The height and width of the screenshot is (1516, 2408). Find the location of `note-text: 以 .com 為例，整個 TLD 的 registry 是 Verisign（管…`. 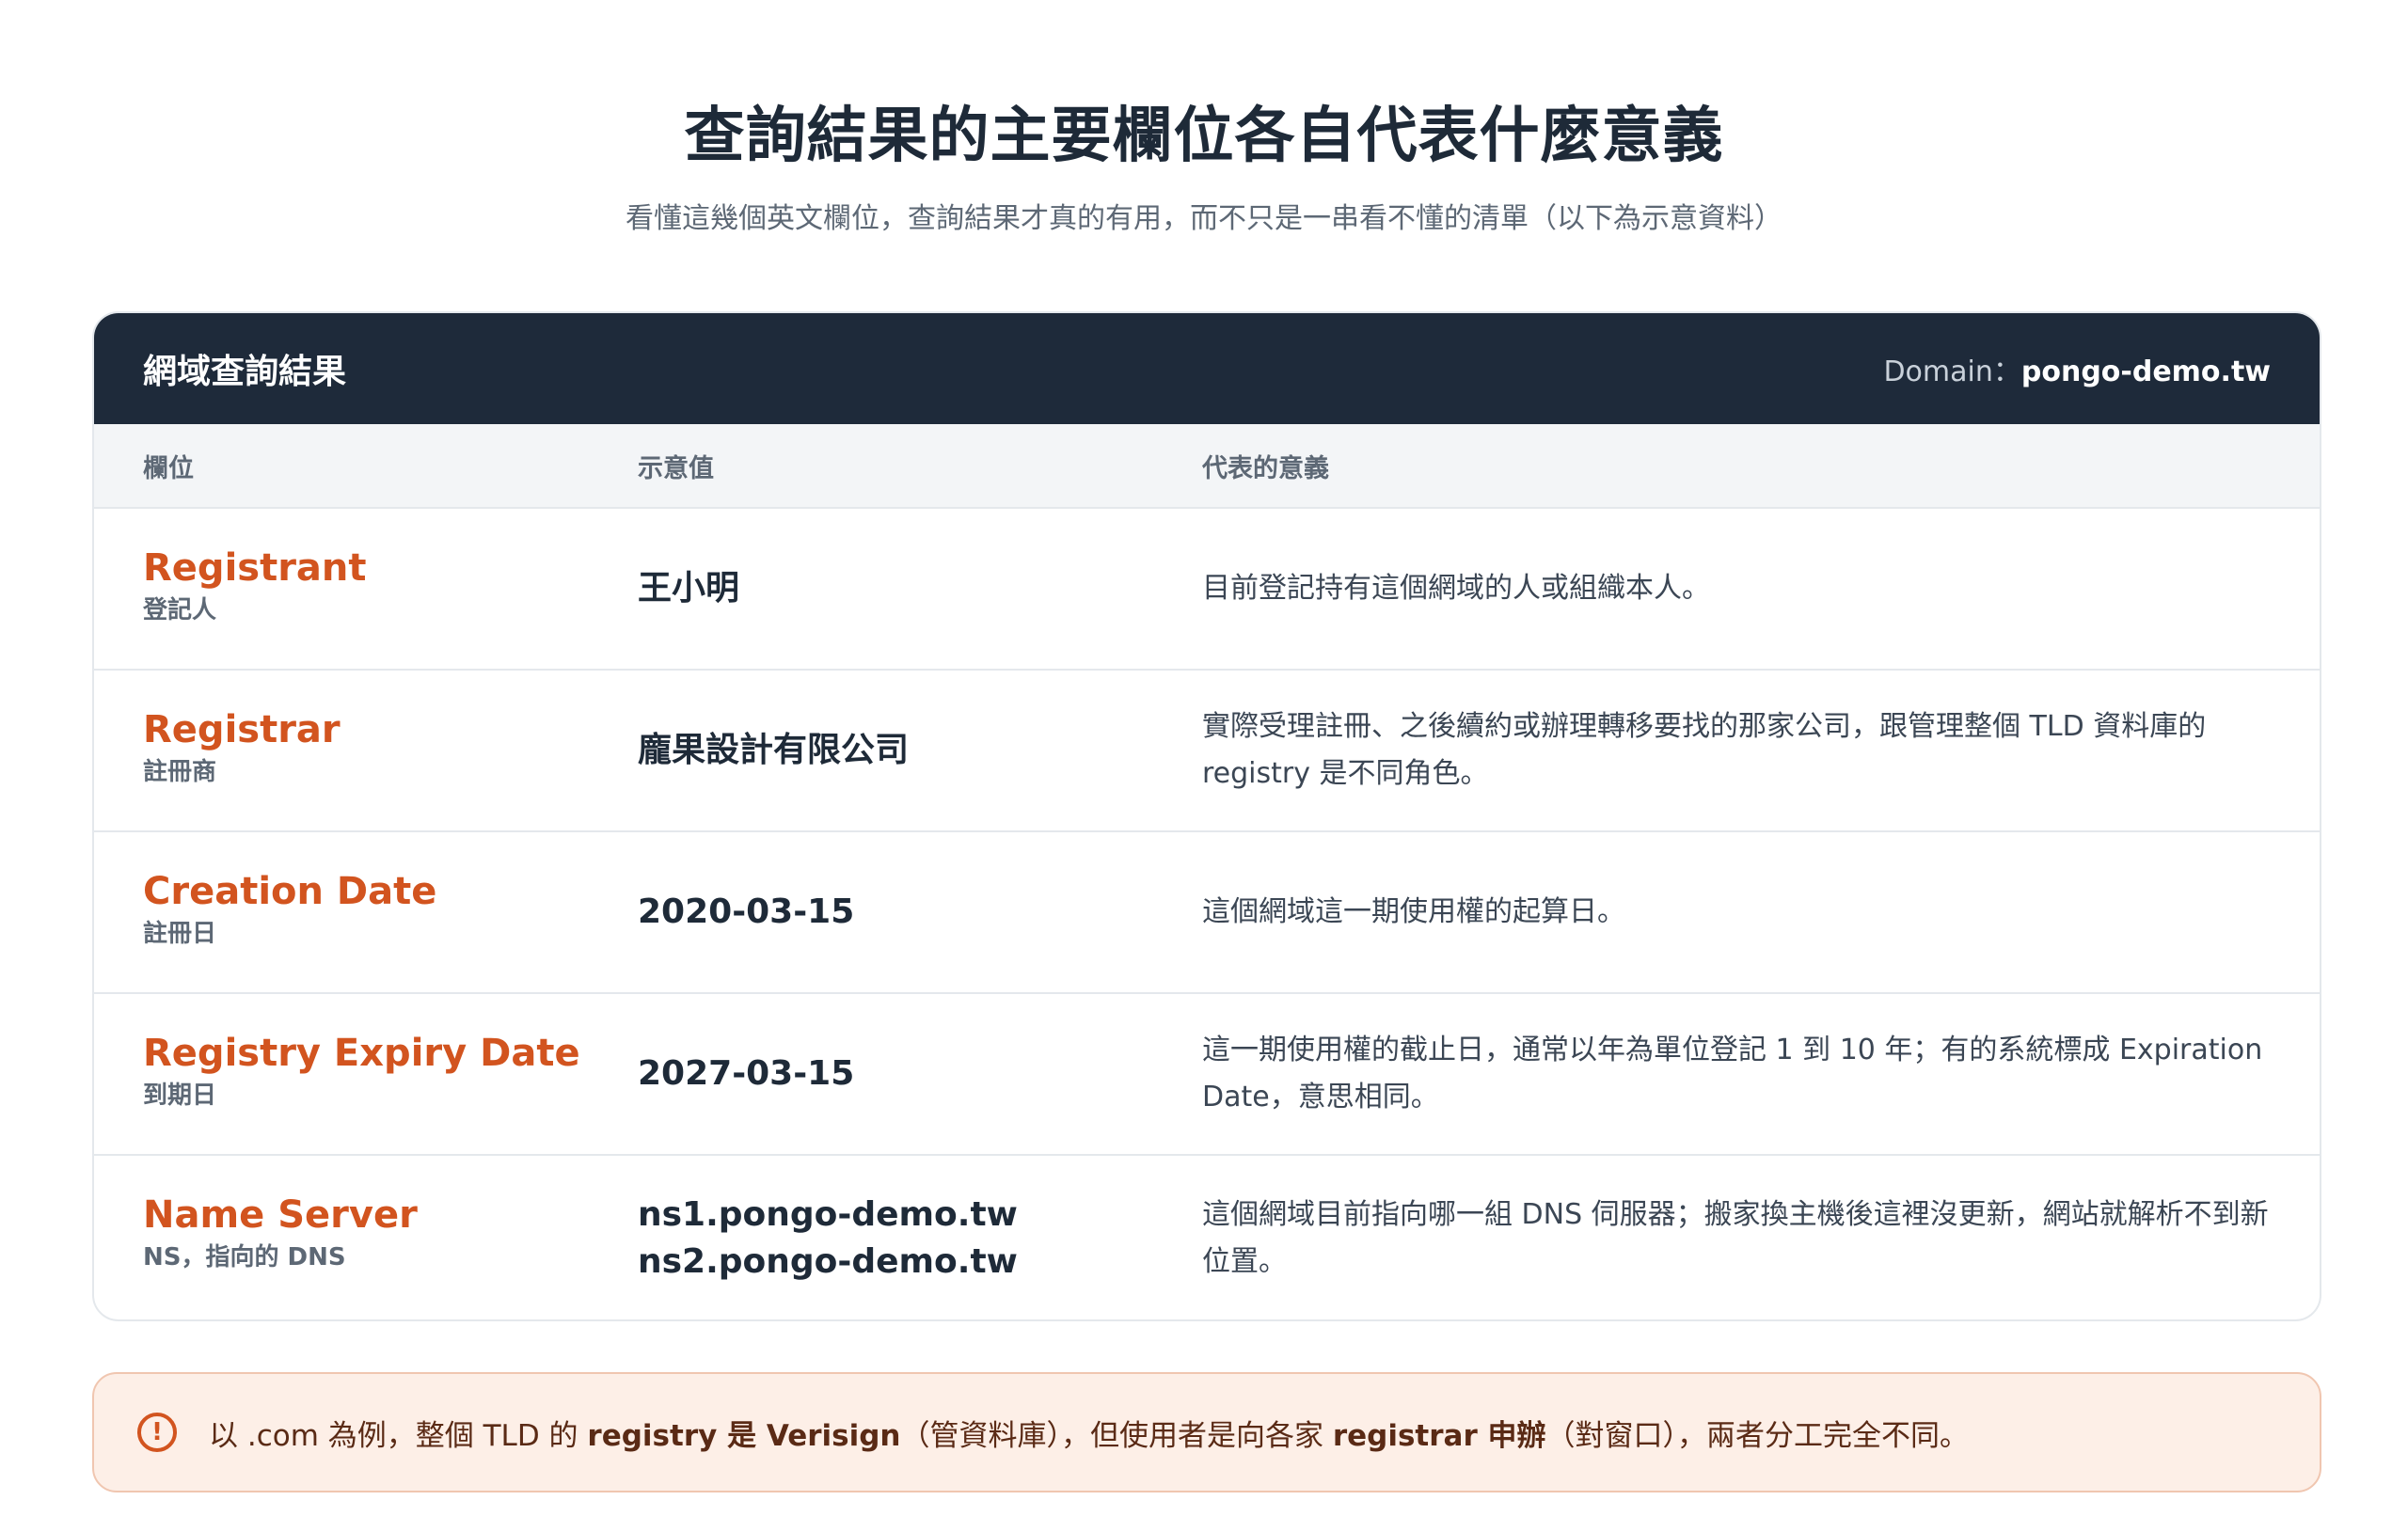

note-text: 以 .com 為例，整個 TLD 的 registry 是 Verisign（管… is located at coordinates (1089, 1433).